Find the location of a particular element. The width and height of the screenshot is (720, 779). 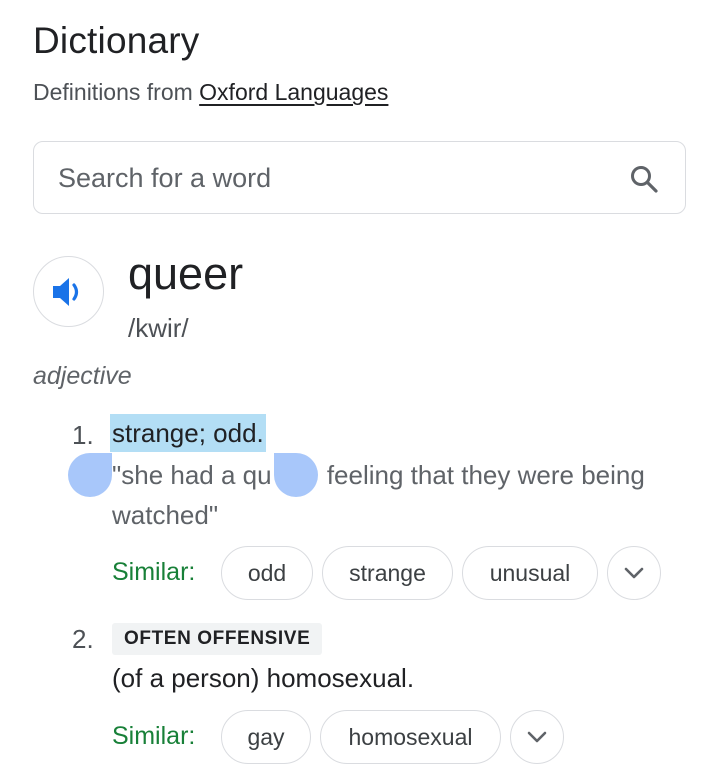

sense-definition: (of a person) homosexual. is located at coordinates (263, 678).